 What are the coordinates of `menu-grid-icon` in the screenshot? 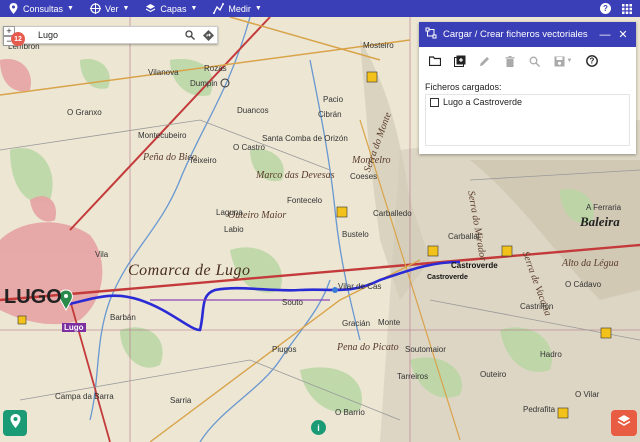 It's located at (626, 8).